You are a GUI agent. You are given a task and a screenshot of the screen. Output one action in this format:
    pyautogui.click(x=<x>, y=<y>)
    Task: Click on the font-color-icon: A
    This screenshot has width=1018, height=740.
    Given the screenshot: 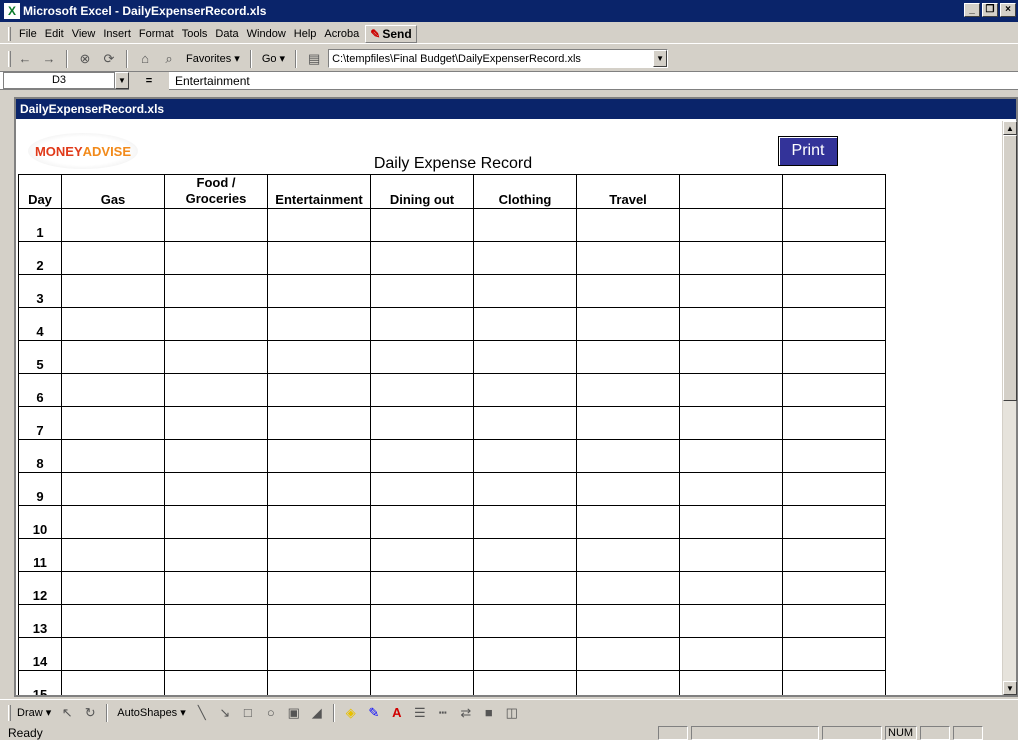 What is the action you would take?
    pyautogui.click(x=397, y=713)
    